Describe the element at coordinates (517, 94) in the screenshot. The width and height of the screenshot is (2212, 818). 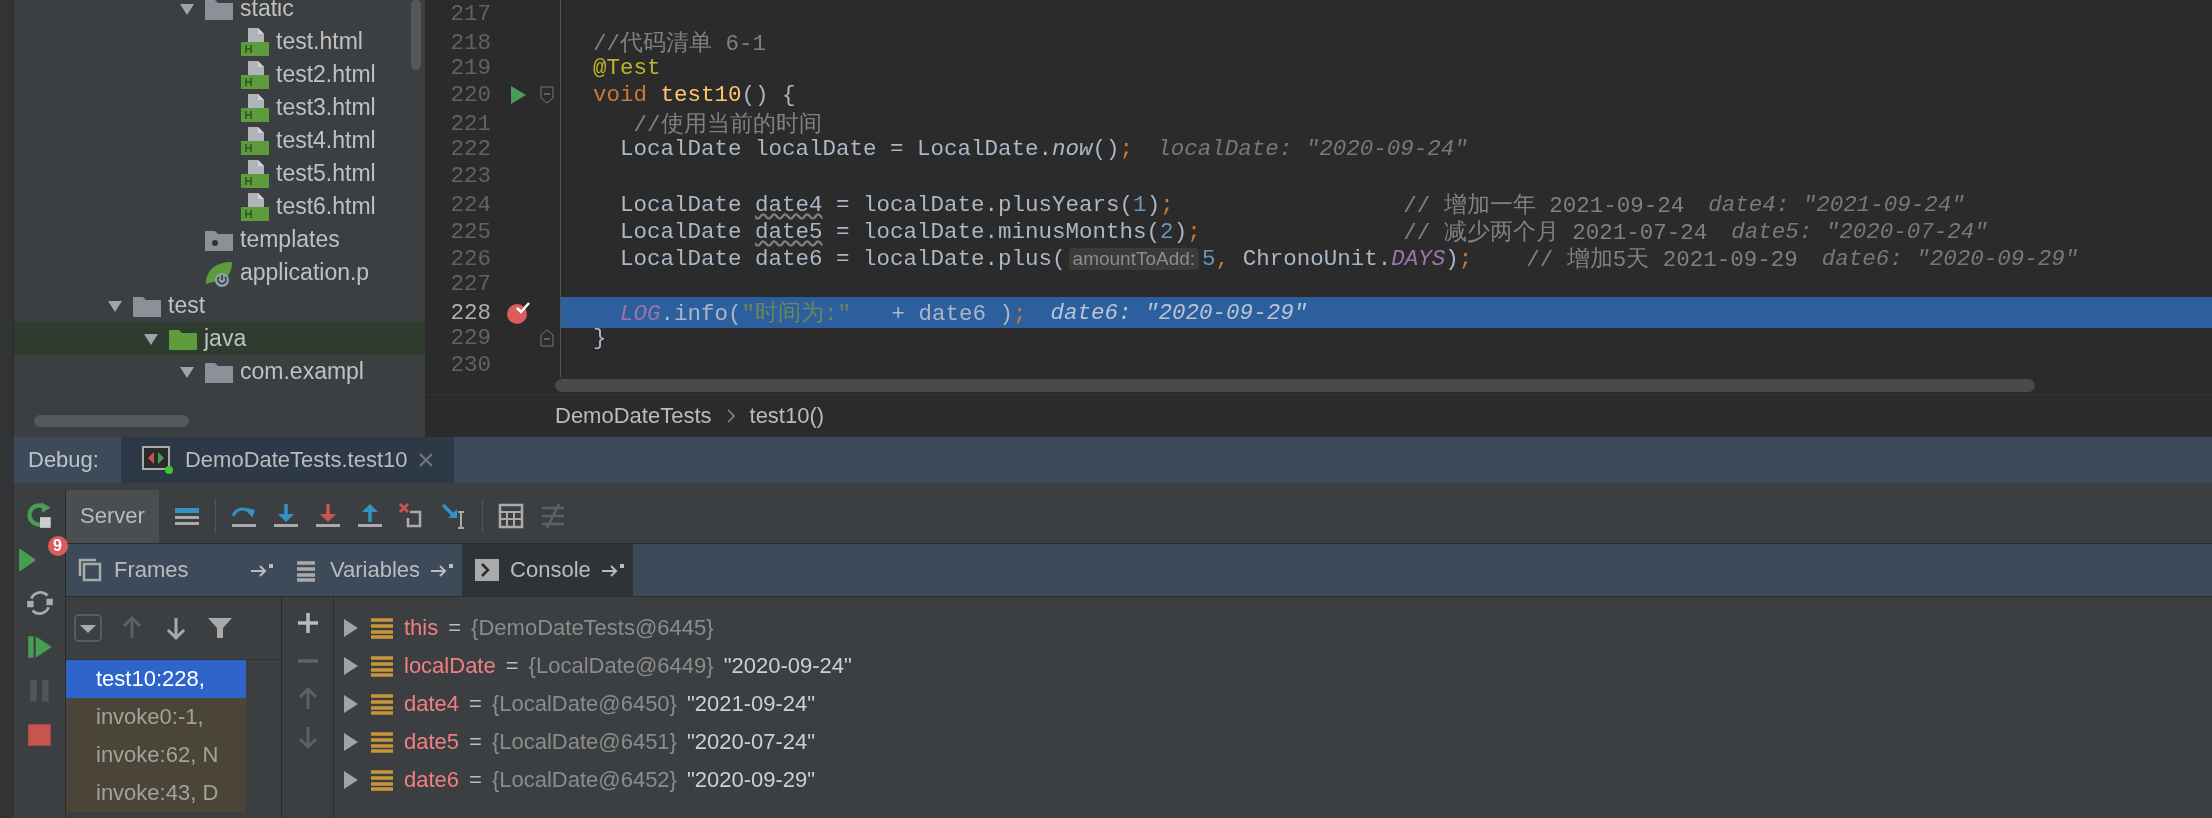
I see `run-icon` at that location.